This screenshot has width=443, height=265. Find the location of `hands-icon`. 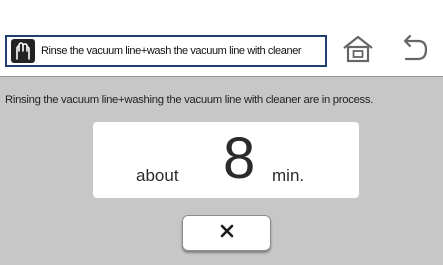

hands-icon is located at coordinates (23, 51).